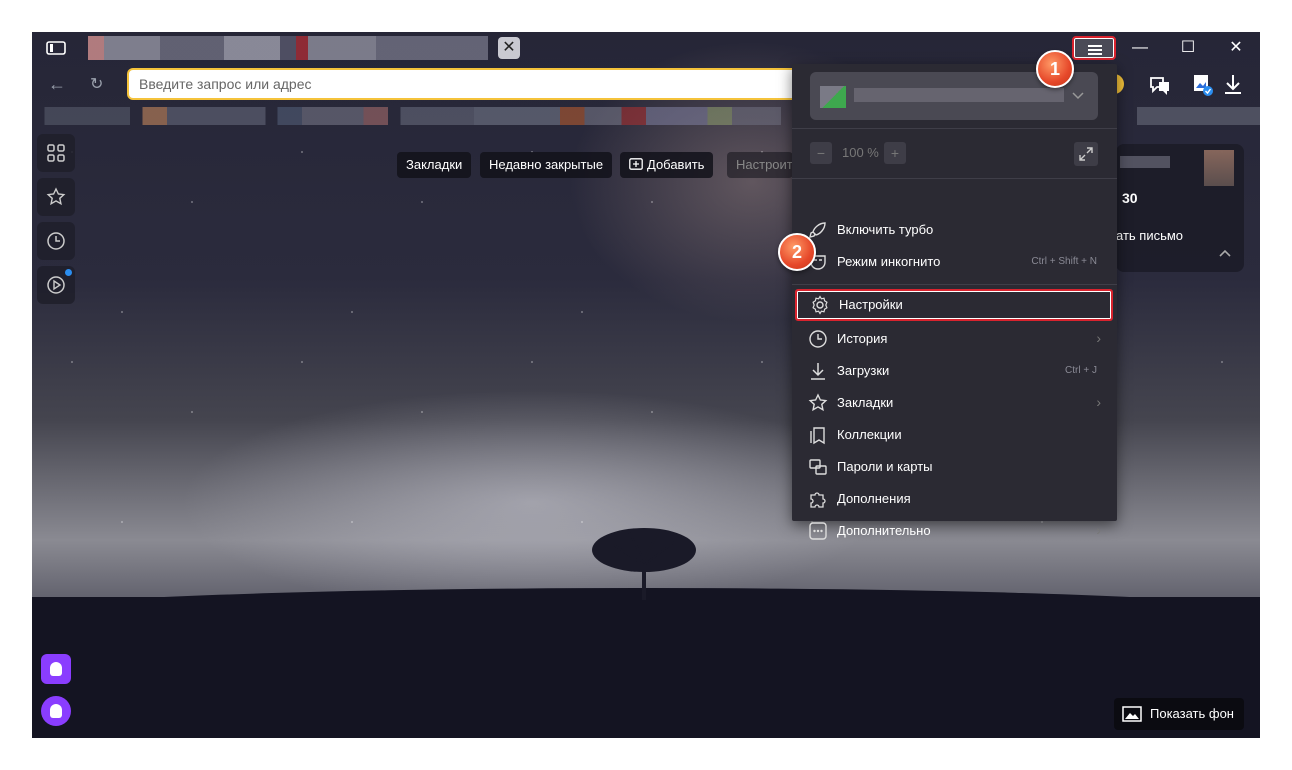 This screenshot has width=1292, height=770. What do you see at coordinates (1078, 96) in the screenshot?
I see `chevron-down-icon` at bounding box center [1078, 96].